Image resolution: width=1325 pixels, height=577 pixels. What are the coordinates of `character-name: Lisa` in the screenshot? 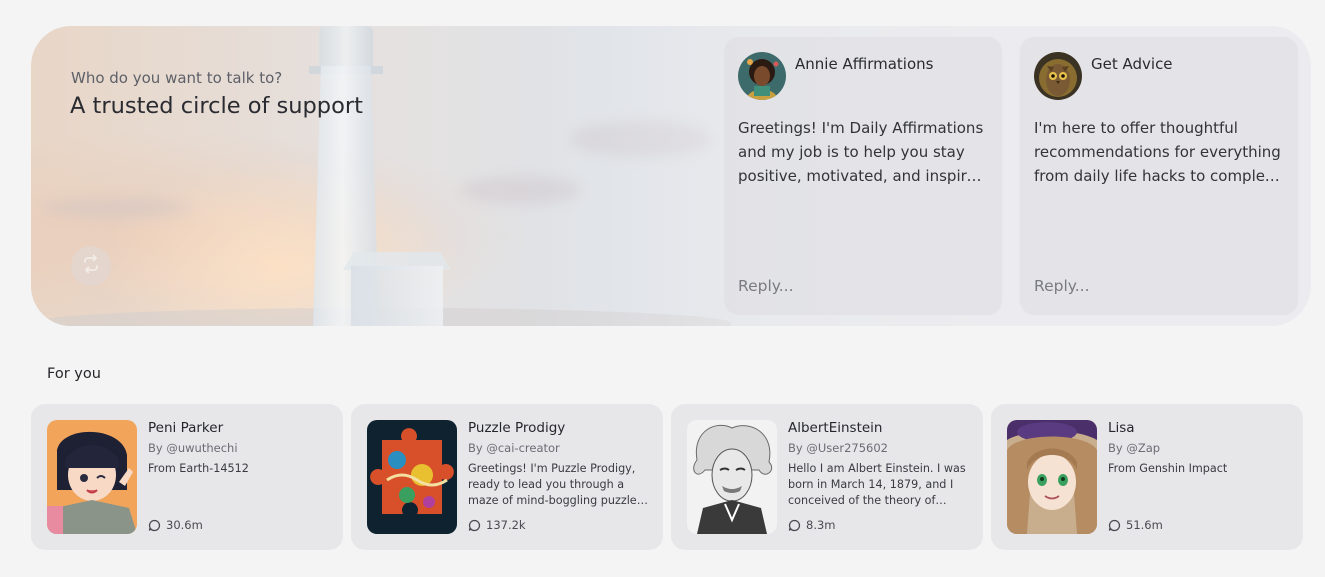 It's located at (1121, 428).